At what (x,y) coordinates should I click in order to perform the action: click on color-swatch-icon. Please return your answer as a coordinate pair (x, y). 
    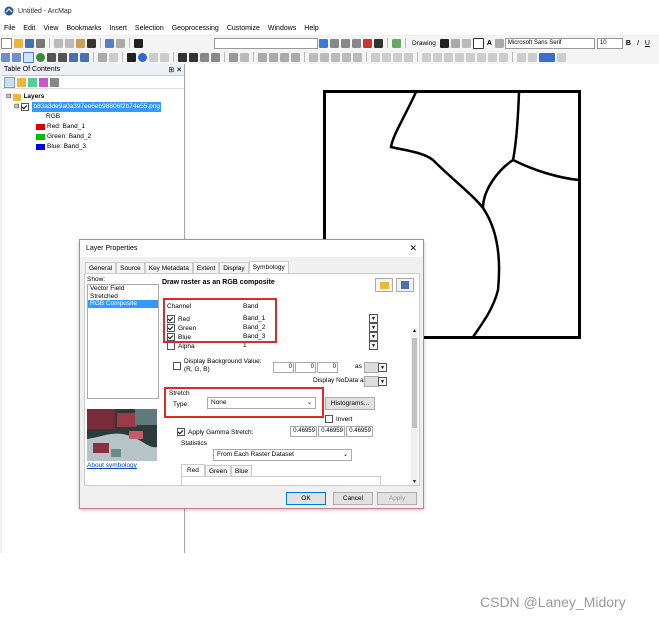
    Looking at the image, I should click on (547, 57).